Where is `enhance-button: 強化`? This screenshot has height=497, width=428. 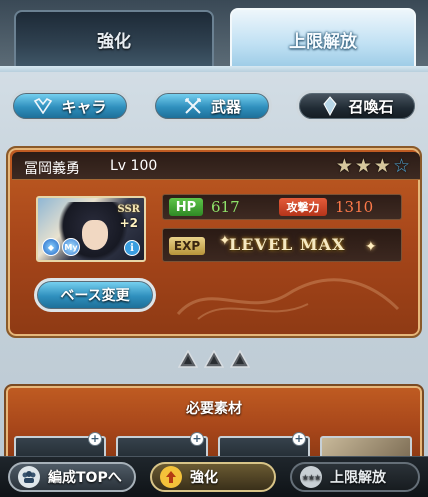
enhance-button: 強化 is located at coordinates (213, 477).